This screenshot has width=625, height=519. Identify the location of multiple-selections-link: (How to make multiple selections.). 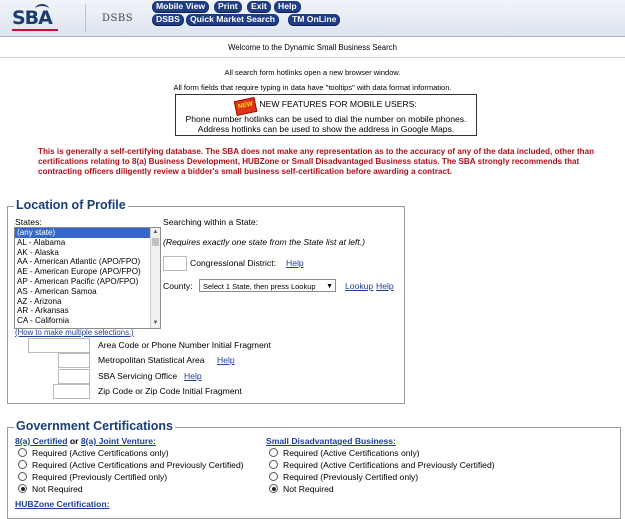
(74, 332).